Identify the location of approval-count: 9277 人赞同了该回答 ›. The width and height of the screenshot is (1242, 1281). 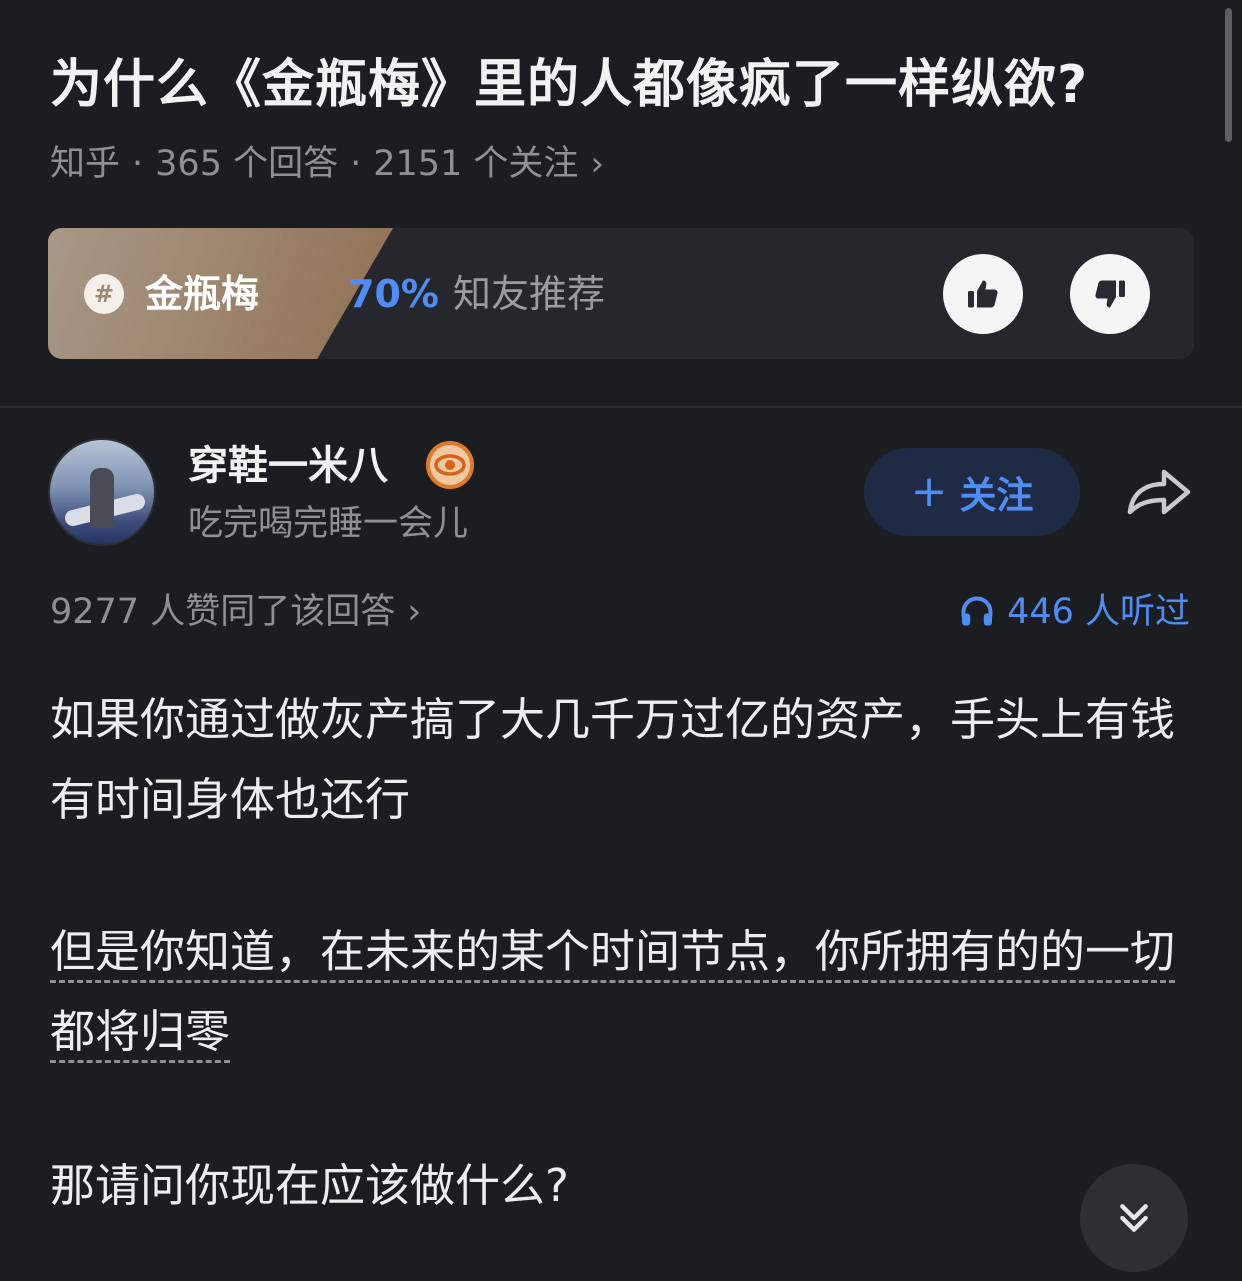
(235, 612).